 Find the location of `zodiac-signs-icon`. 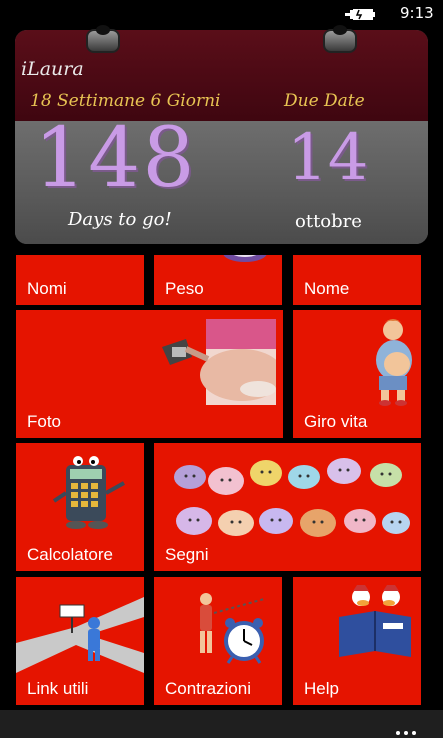

zodiac-signs-icon is located at coordinates (292, 497).